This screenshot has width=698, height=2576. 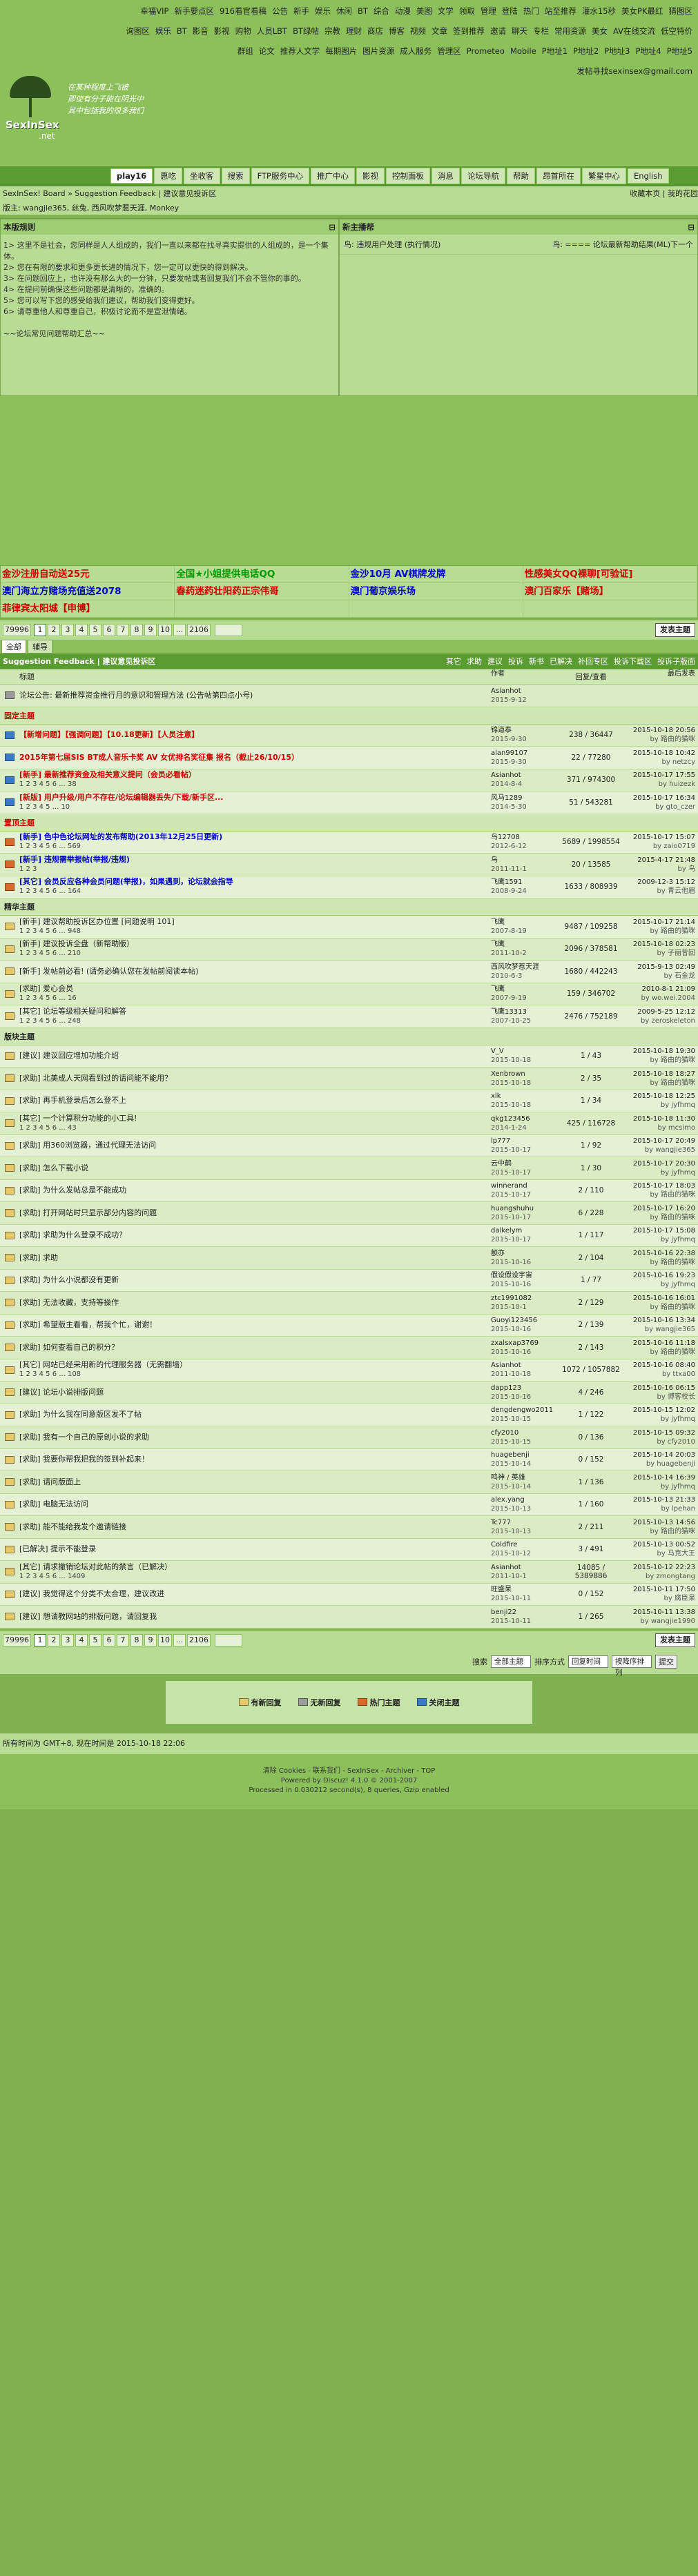 What do you see at coordinates (253, 1303) in the screenshot?
I see `topic-title-link: [求助] 无法收藏，支持等操作` at bounding box center [253, 1303].